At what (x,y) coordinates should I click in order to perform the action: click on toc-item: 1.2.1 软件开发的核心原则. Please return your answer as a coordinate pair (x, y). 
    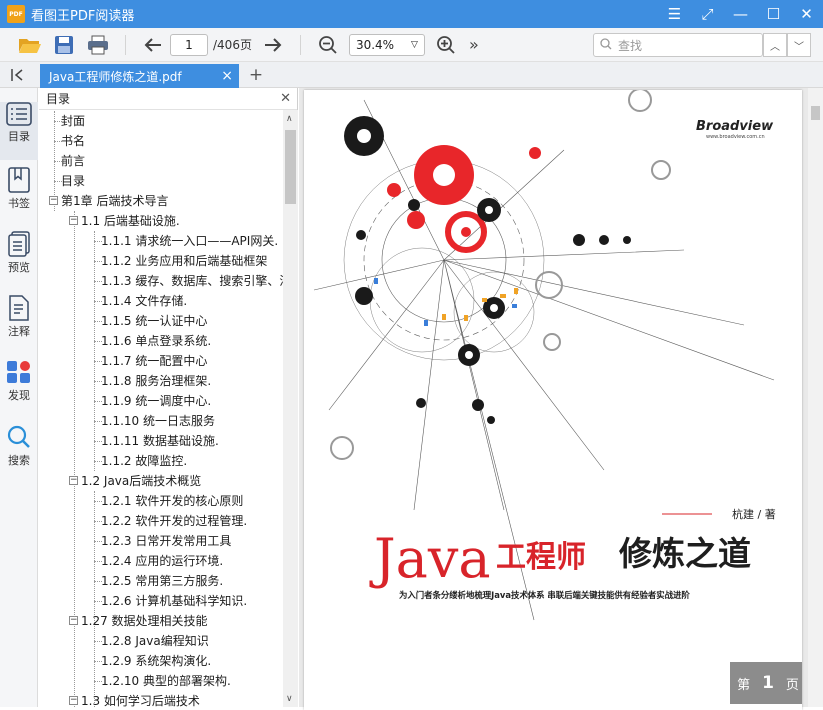
    Looking at the image, I should click on (172, 501).